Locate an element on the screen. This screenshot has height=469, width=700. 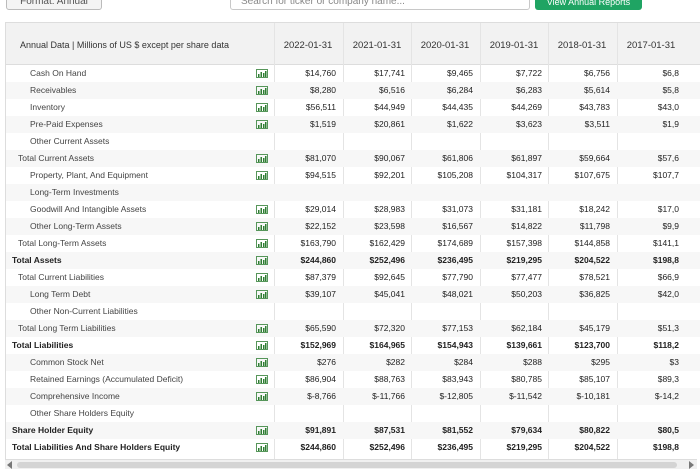
table-cell: $104,317 is located at coordinates (524, 175).